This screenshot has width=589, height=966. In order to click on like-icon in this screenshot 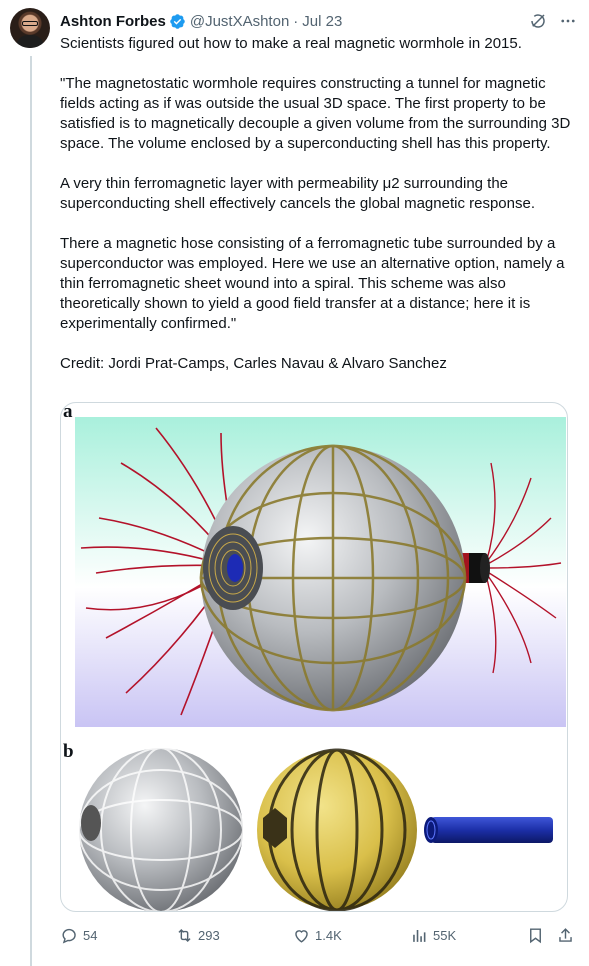, I will do `click(301, 936)`.